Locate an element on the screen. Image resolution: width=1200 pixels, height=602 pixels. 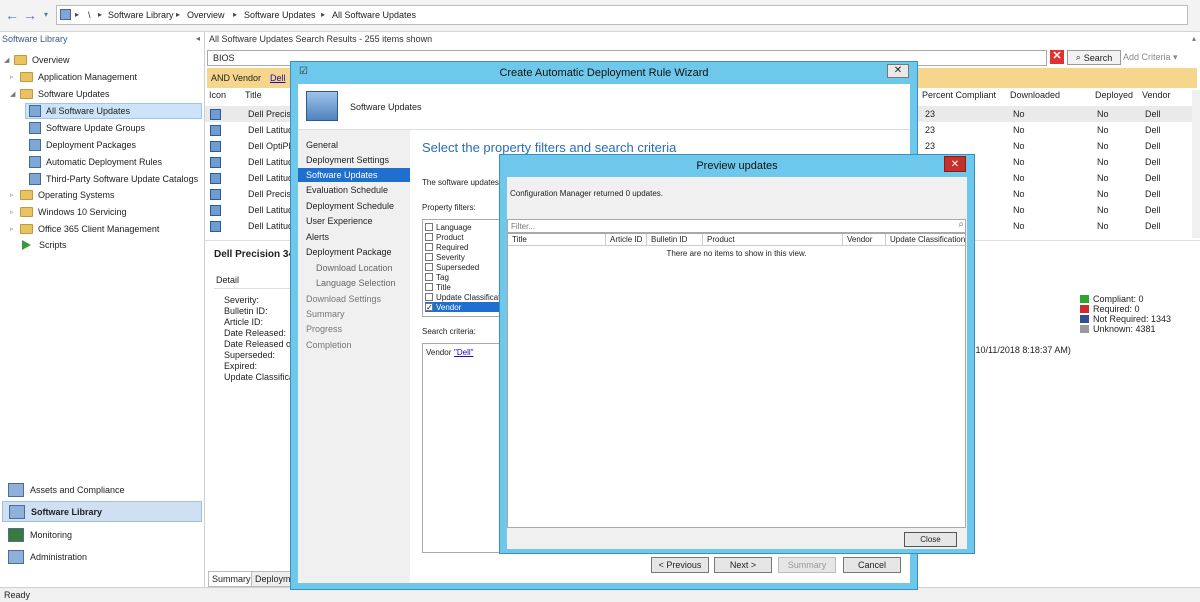
filter-language-checkbox: Language is located at coordinates (465, 227).